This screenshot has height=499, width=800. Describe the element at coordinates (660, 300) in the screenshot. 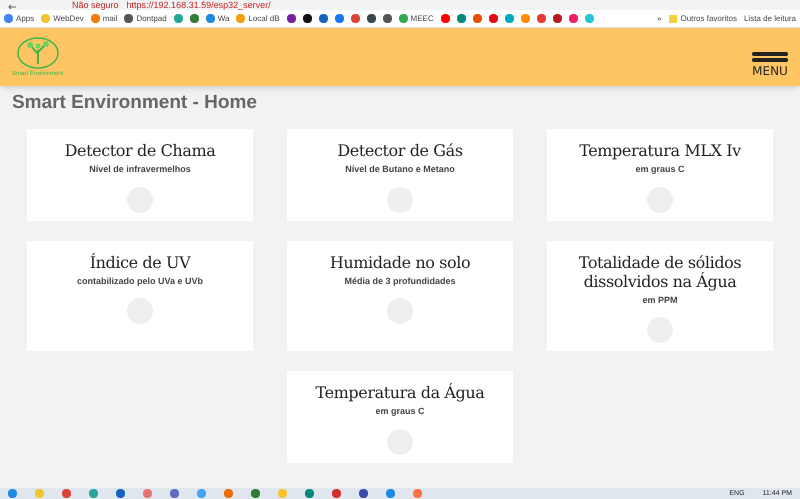

I see `card-subtitle: em PPM` at that location.